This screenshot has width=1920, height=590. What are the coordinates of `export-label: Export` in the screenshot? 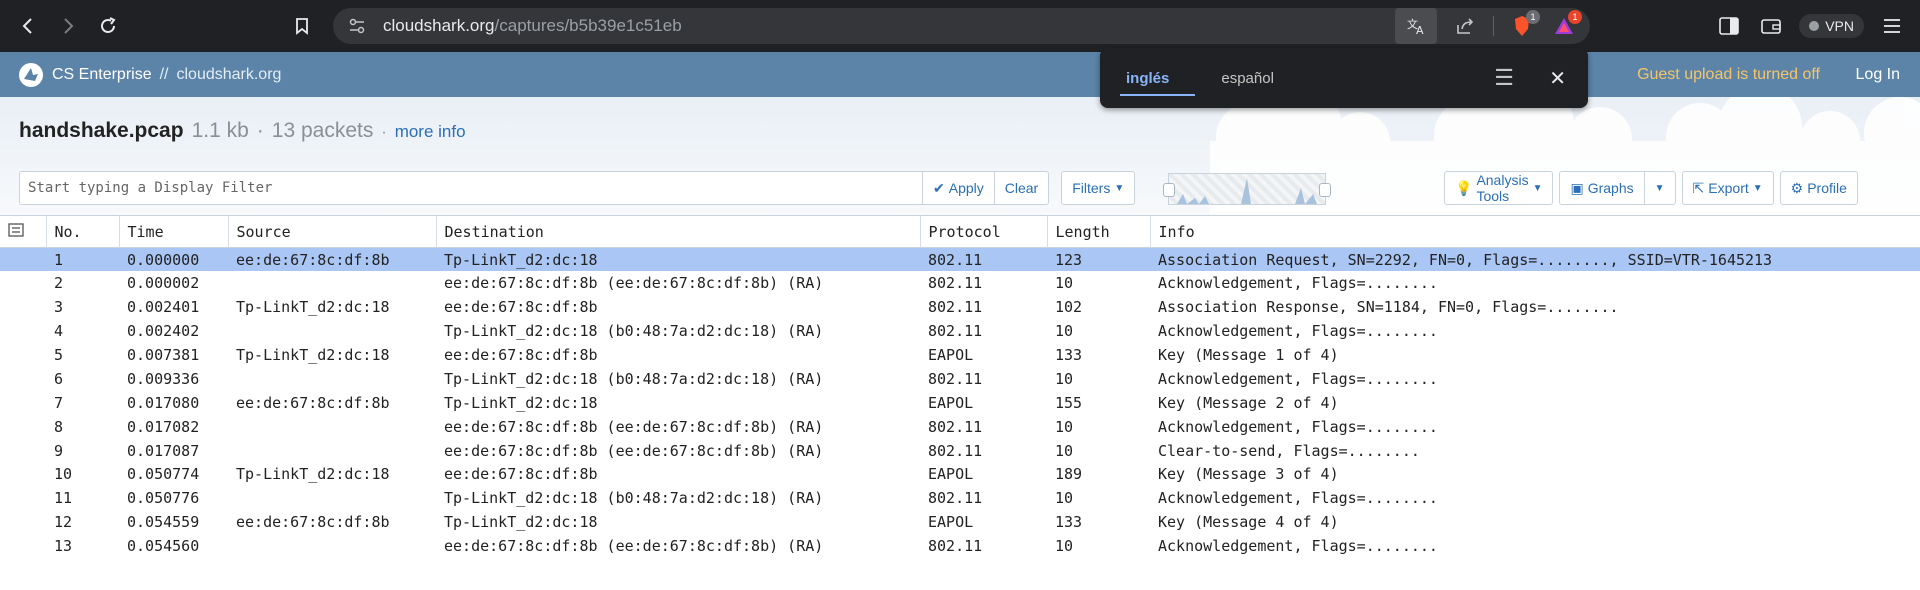 It's located at (1728, 188).